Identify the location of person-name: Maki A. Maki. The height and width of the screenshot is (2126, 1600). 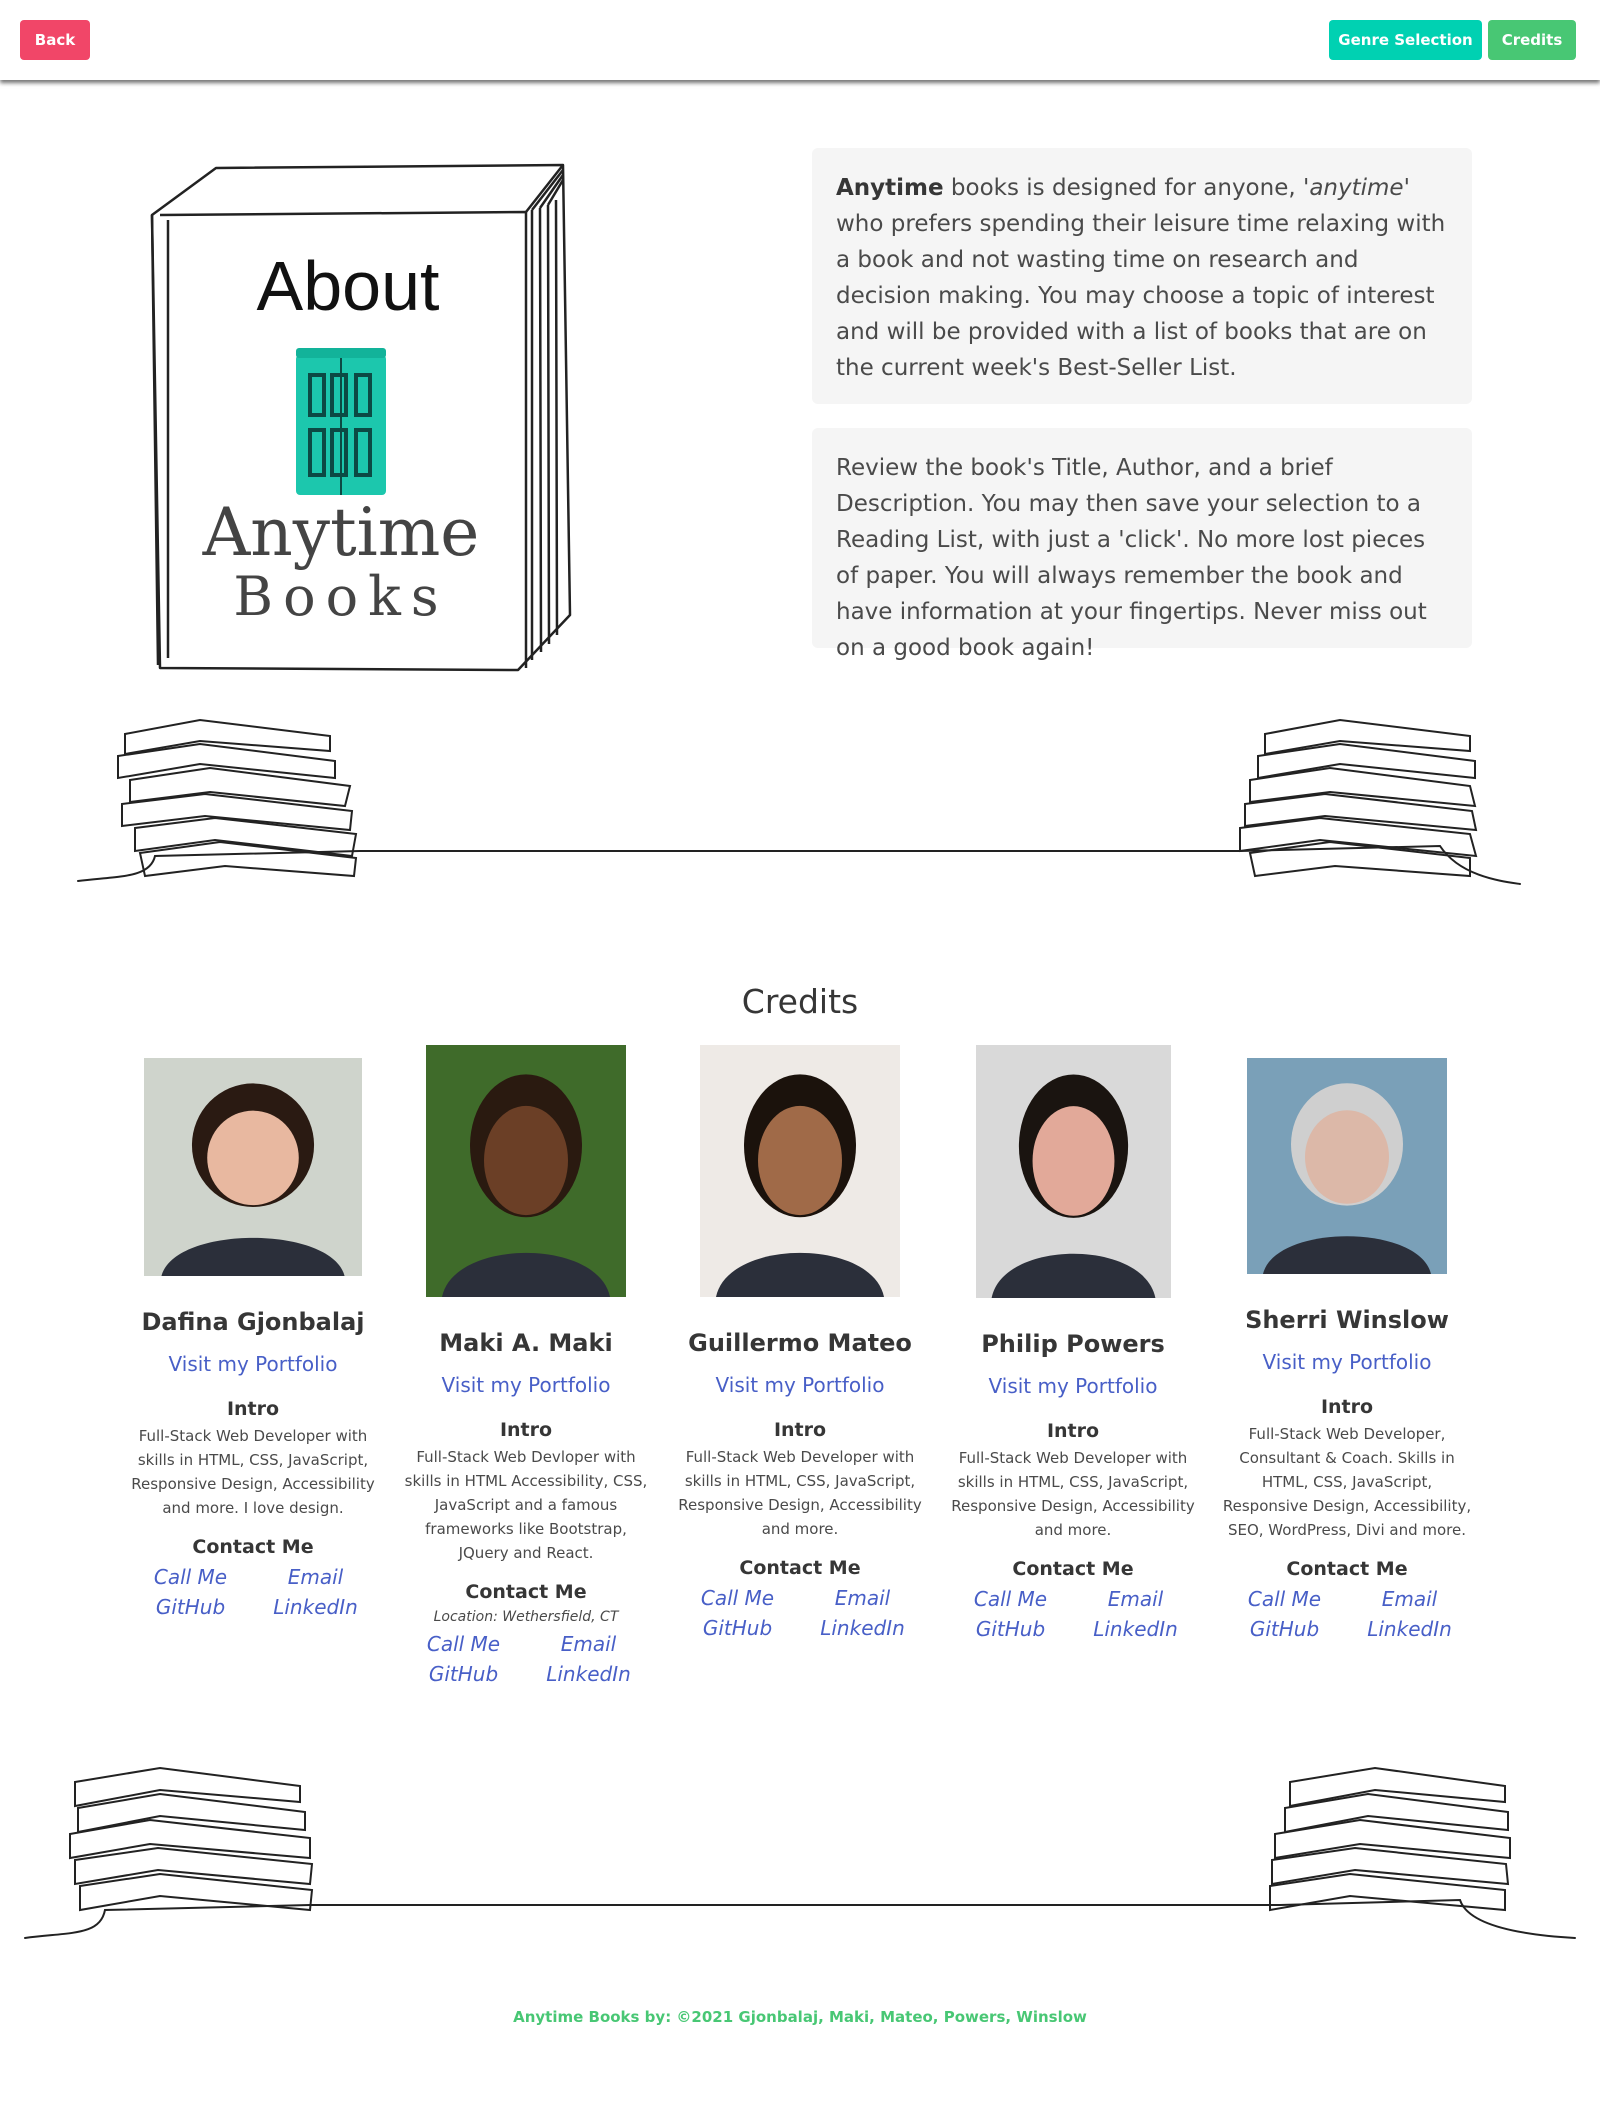
(526, 1343).